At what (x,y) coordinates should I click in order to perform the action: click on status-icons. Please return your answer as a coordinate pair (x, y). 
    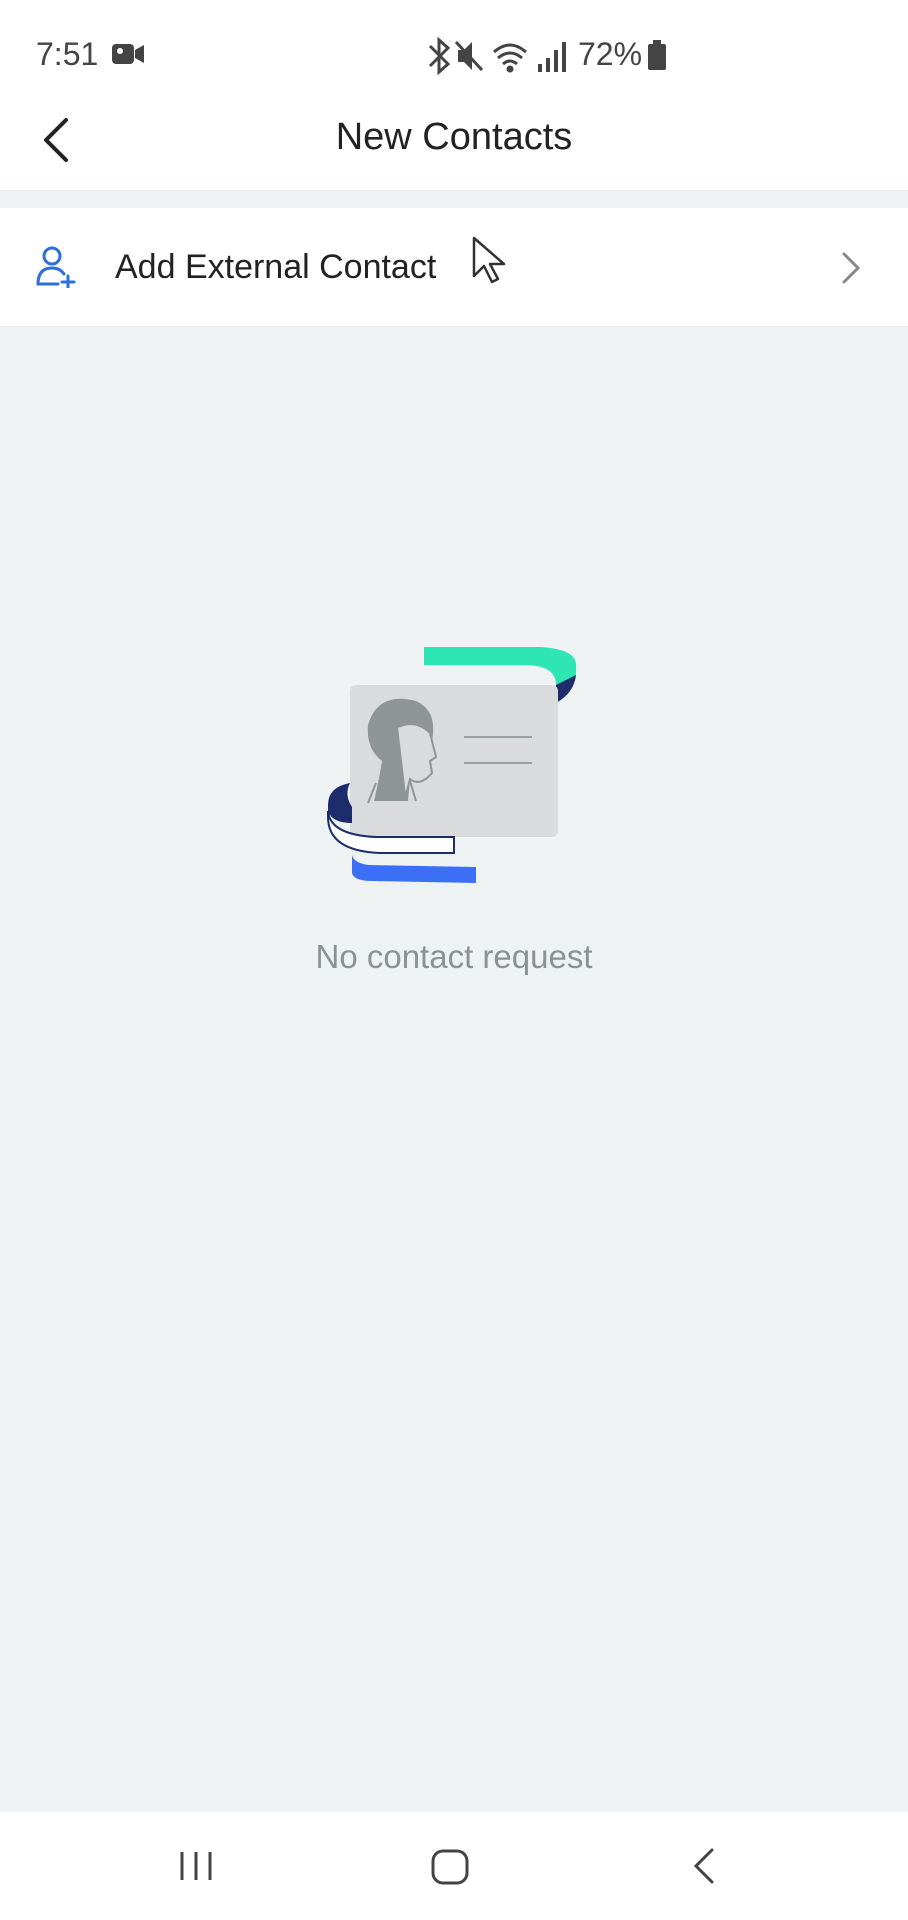
    Looking at the image, I should click on (497, 56).